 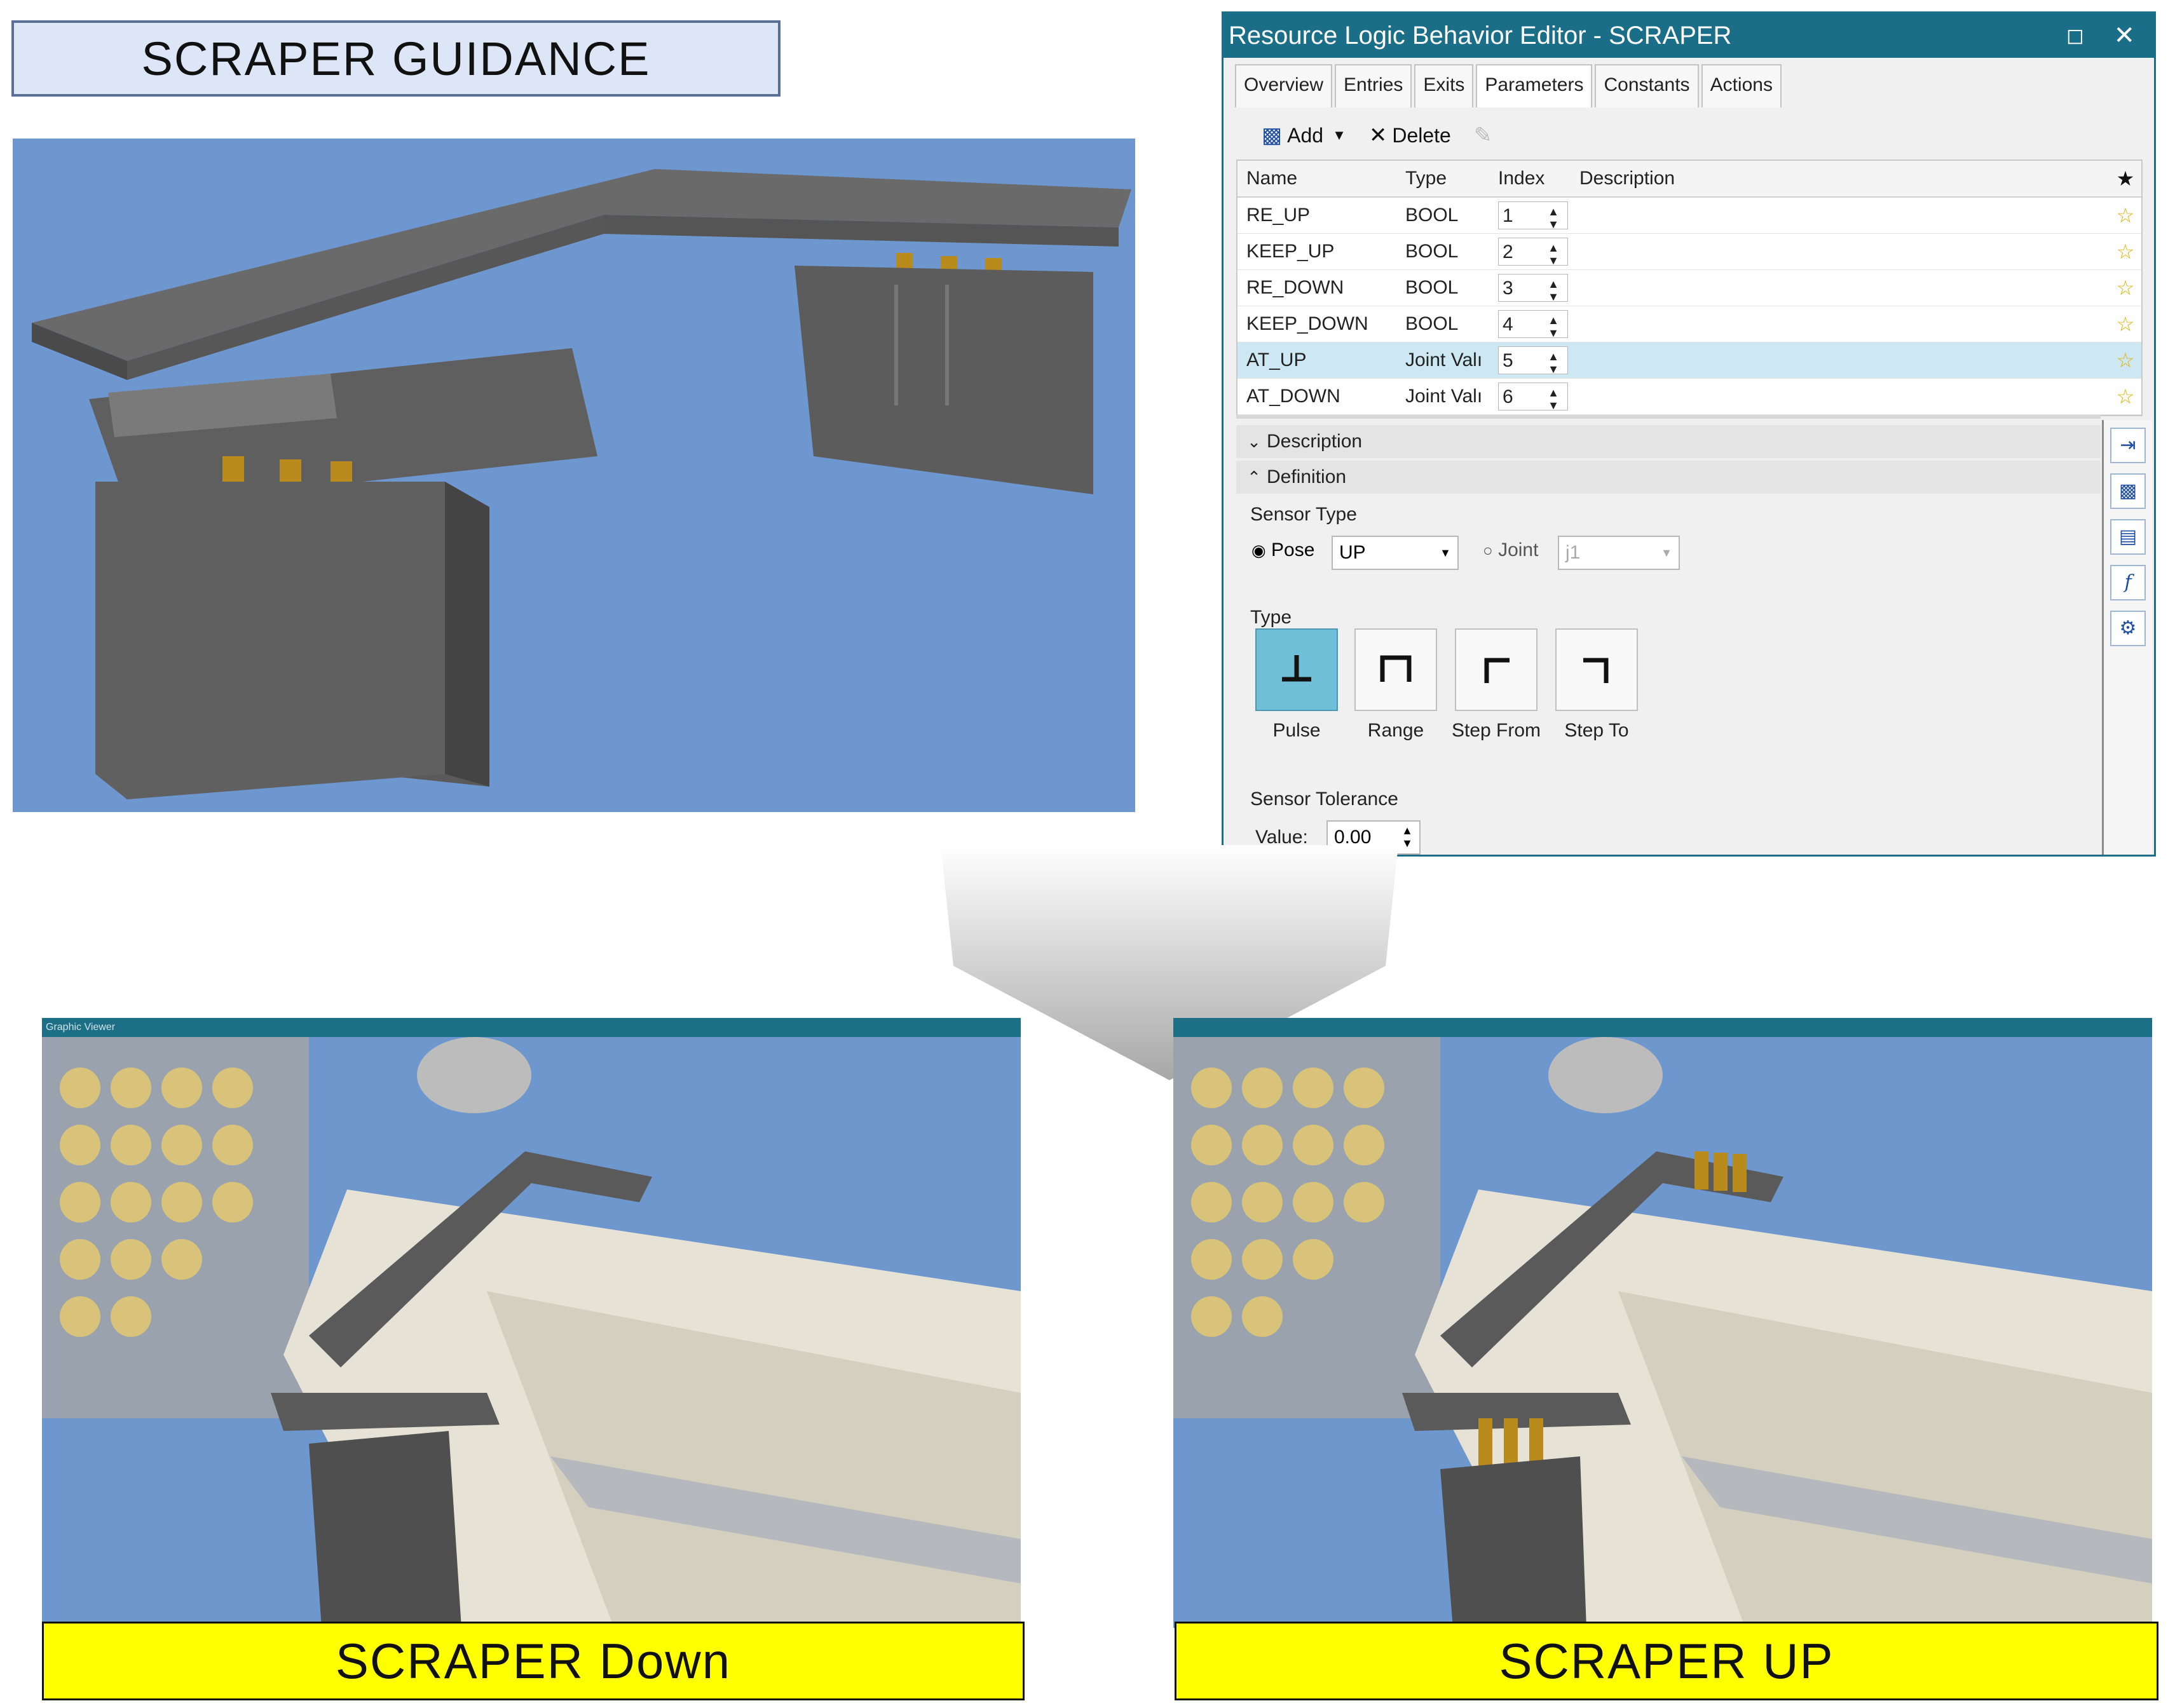 I want to click on parameter-icon: ▩, so click(x=2128, y=491).